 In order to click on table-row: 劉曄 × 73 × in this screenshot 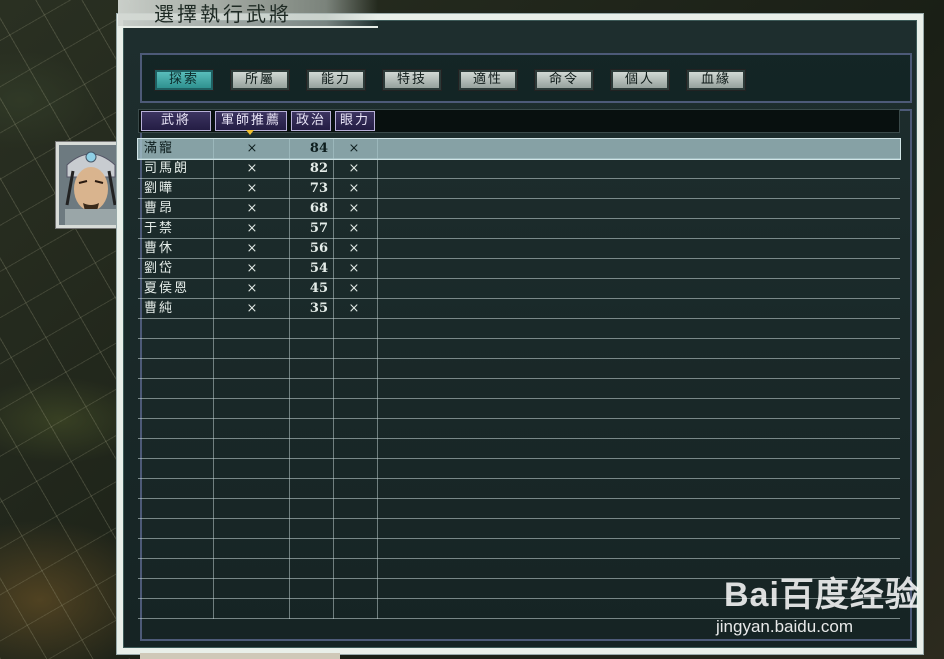, I will do `click(519, 189)`.